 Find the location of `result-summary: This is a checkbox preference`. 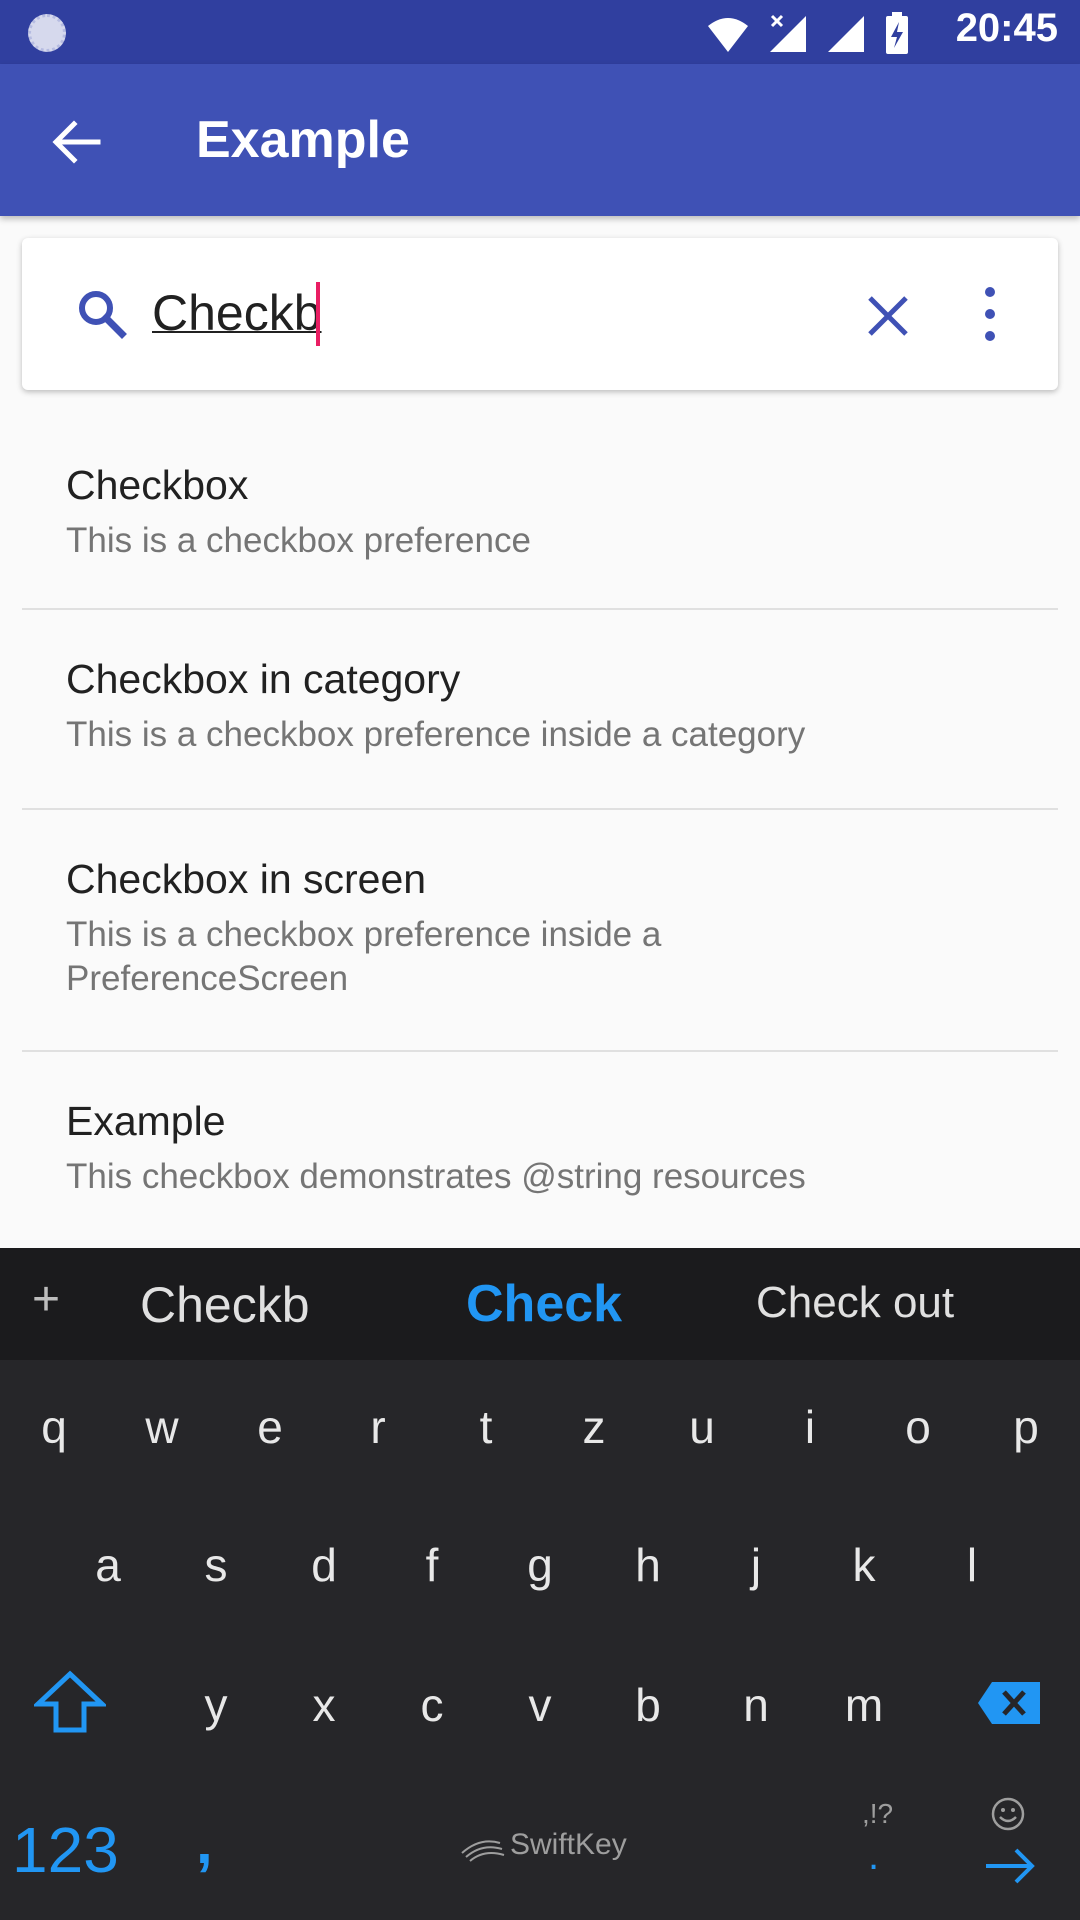

result-summary: This is a checkbox preference is located at coordinates (298, 540).